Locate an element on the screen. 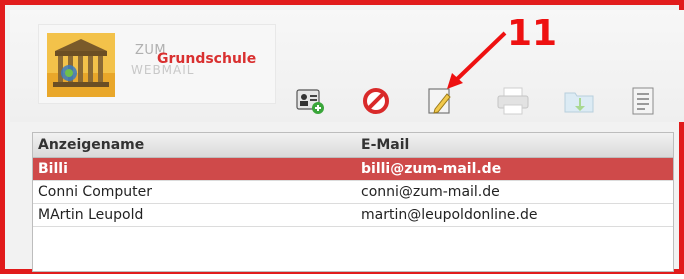 This screenshot has width=684, height=279. table-row: Conni Computer conni@zum-mail.de is located at coordinates (353, 192).